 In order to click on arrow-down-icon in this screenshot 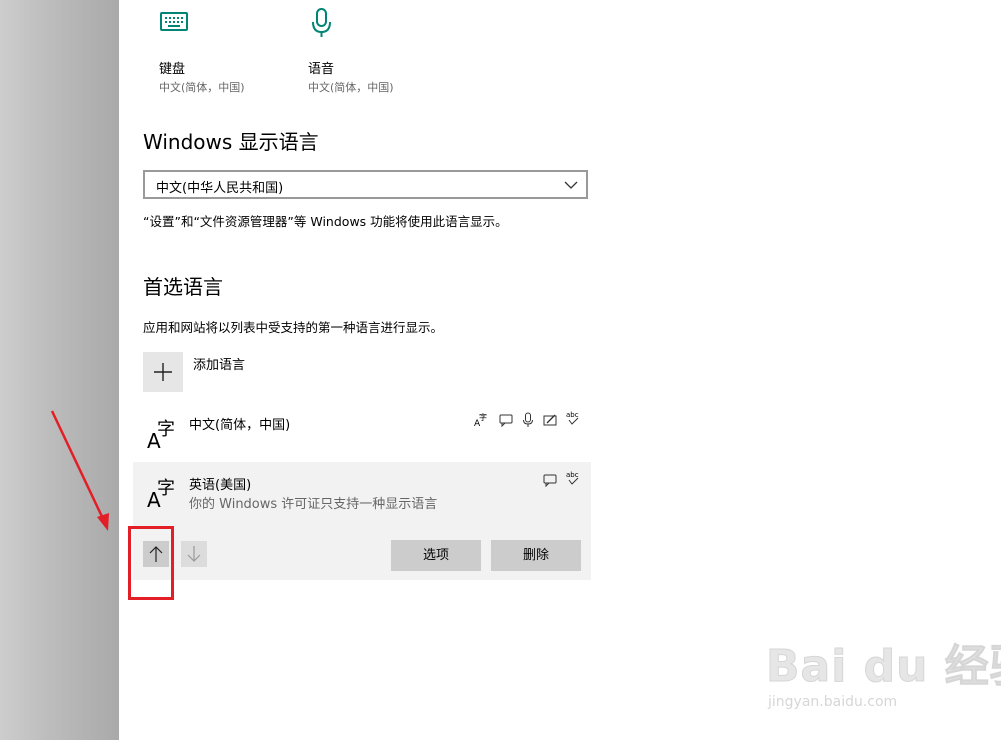, I will do `click(194, 554)`.